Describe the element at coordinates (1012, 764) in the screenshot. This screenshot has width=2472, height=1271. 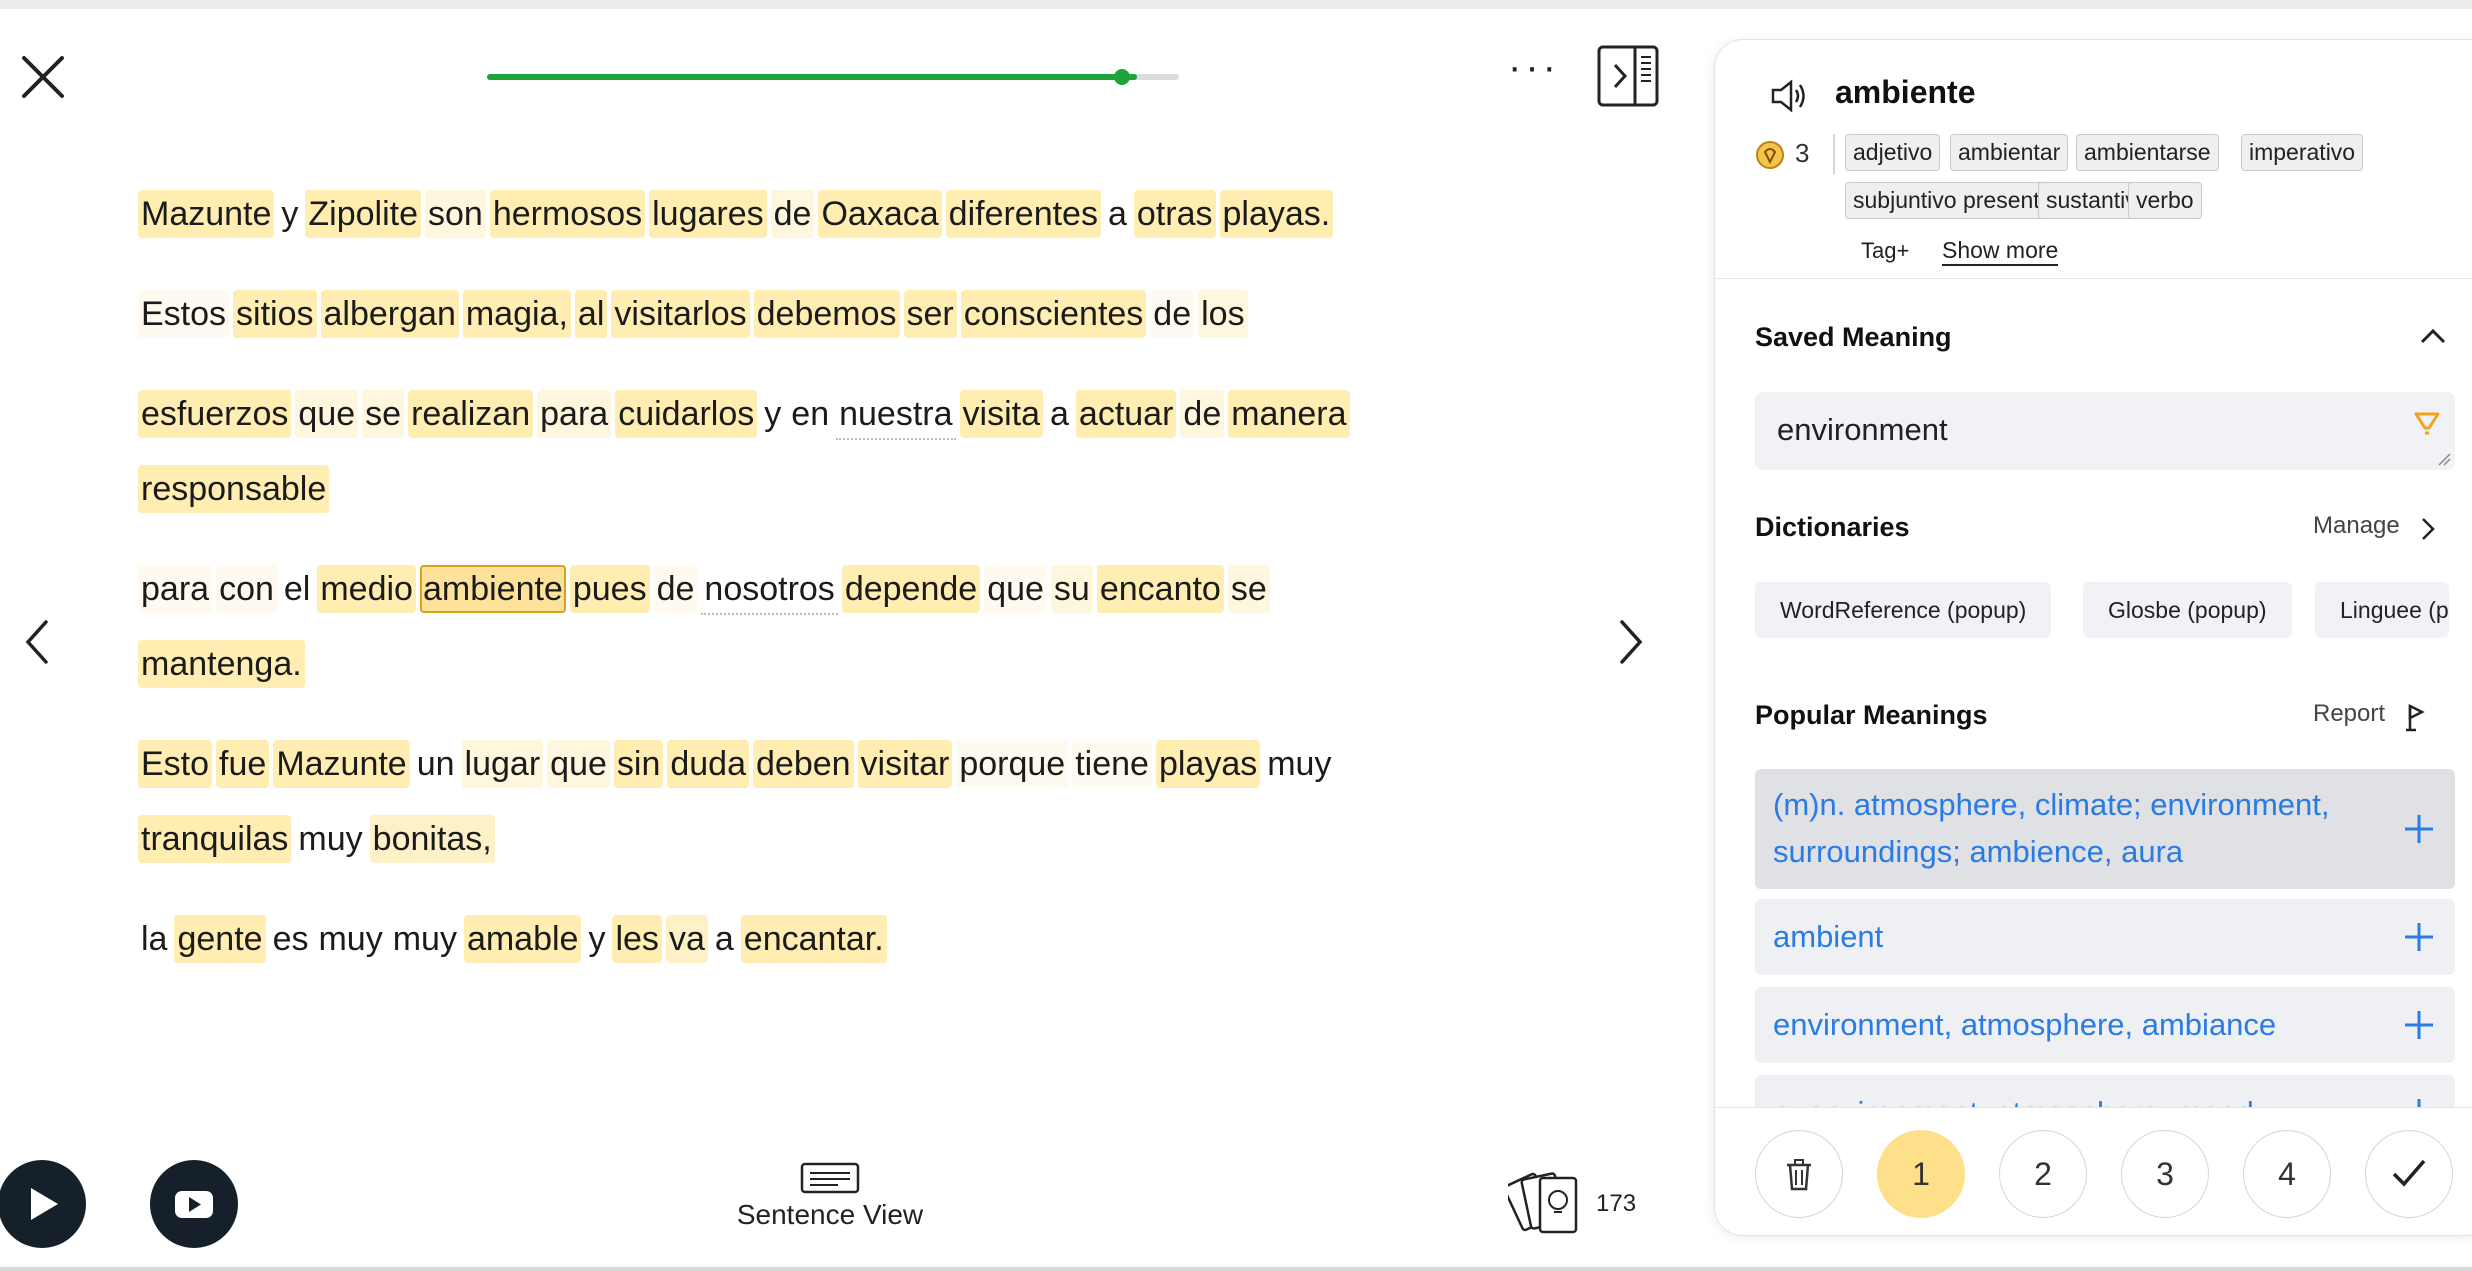
I see `word: porque` at that location.